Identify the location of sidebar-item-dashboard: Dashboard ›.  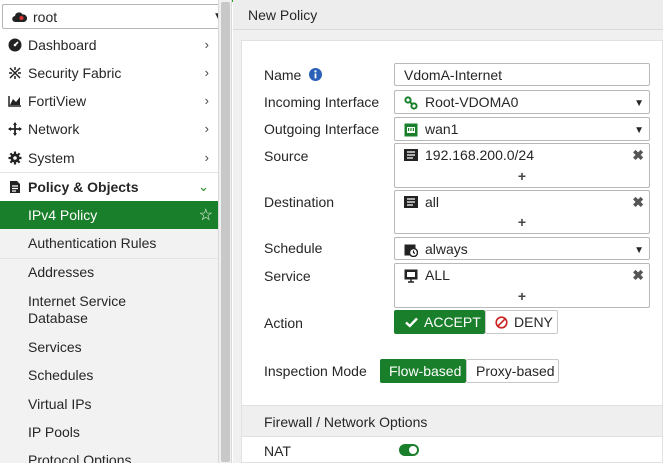
(109, 45).